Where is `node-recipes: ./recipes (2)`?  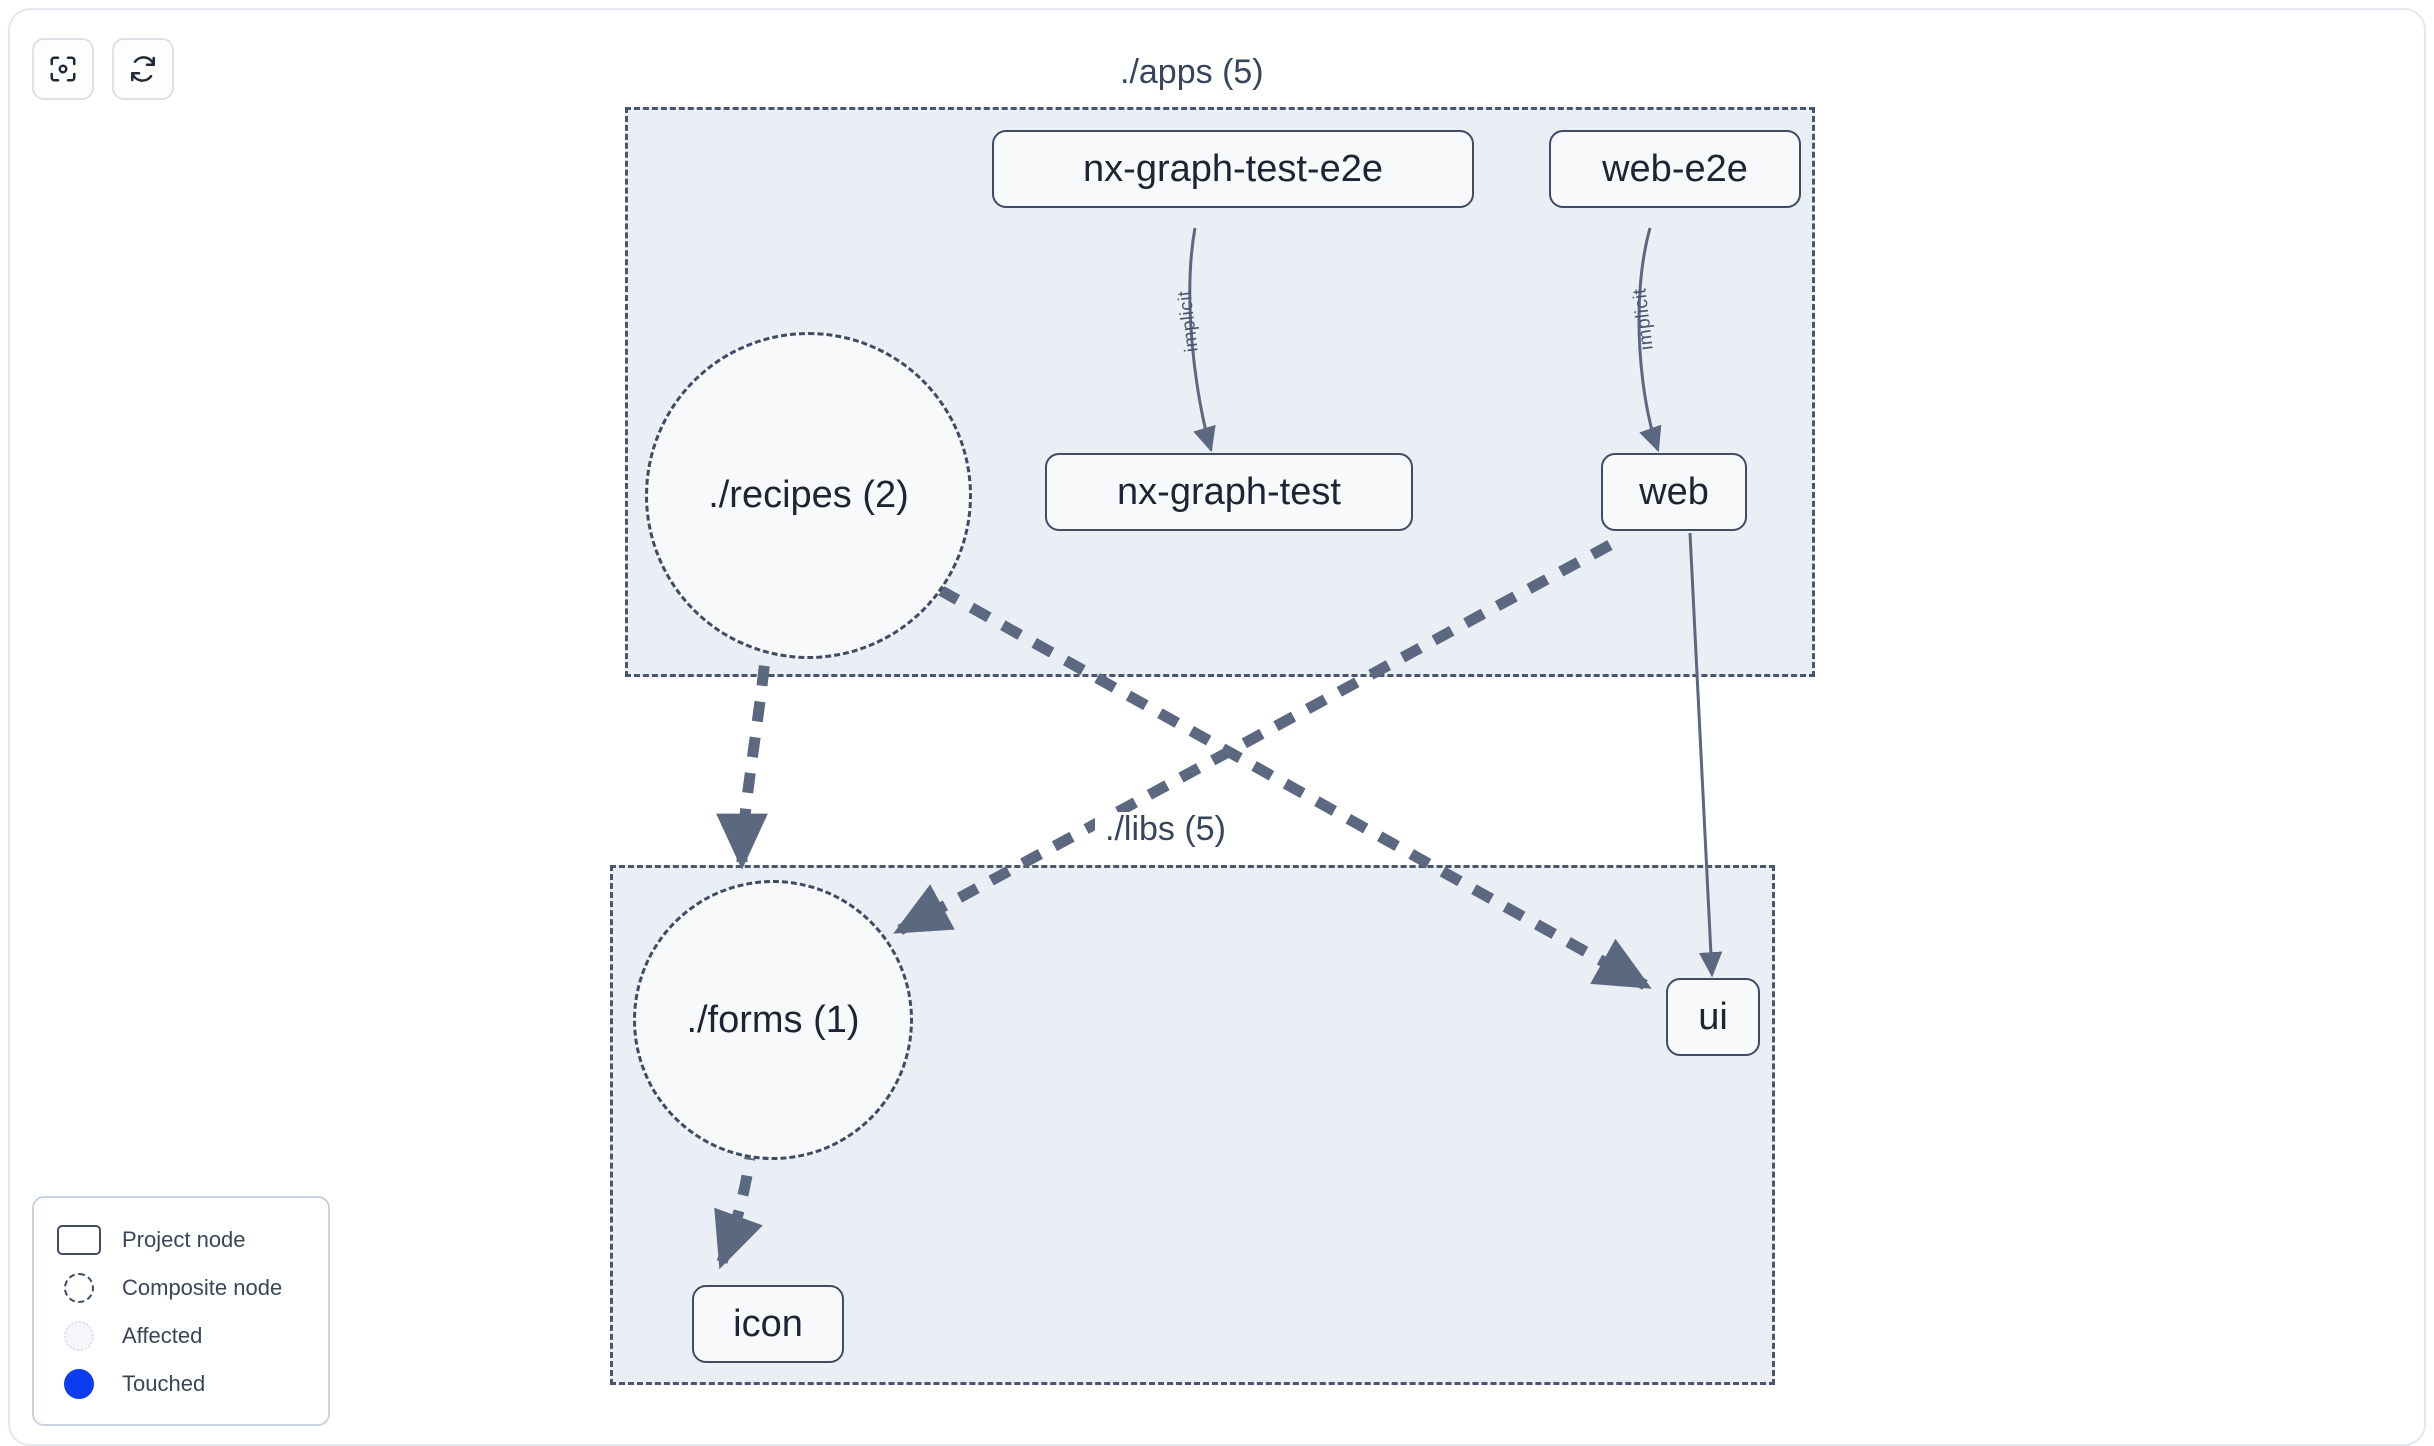 node-recipes: ./recipes (2) is located at coordinates (808, 495).